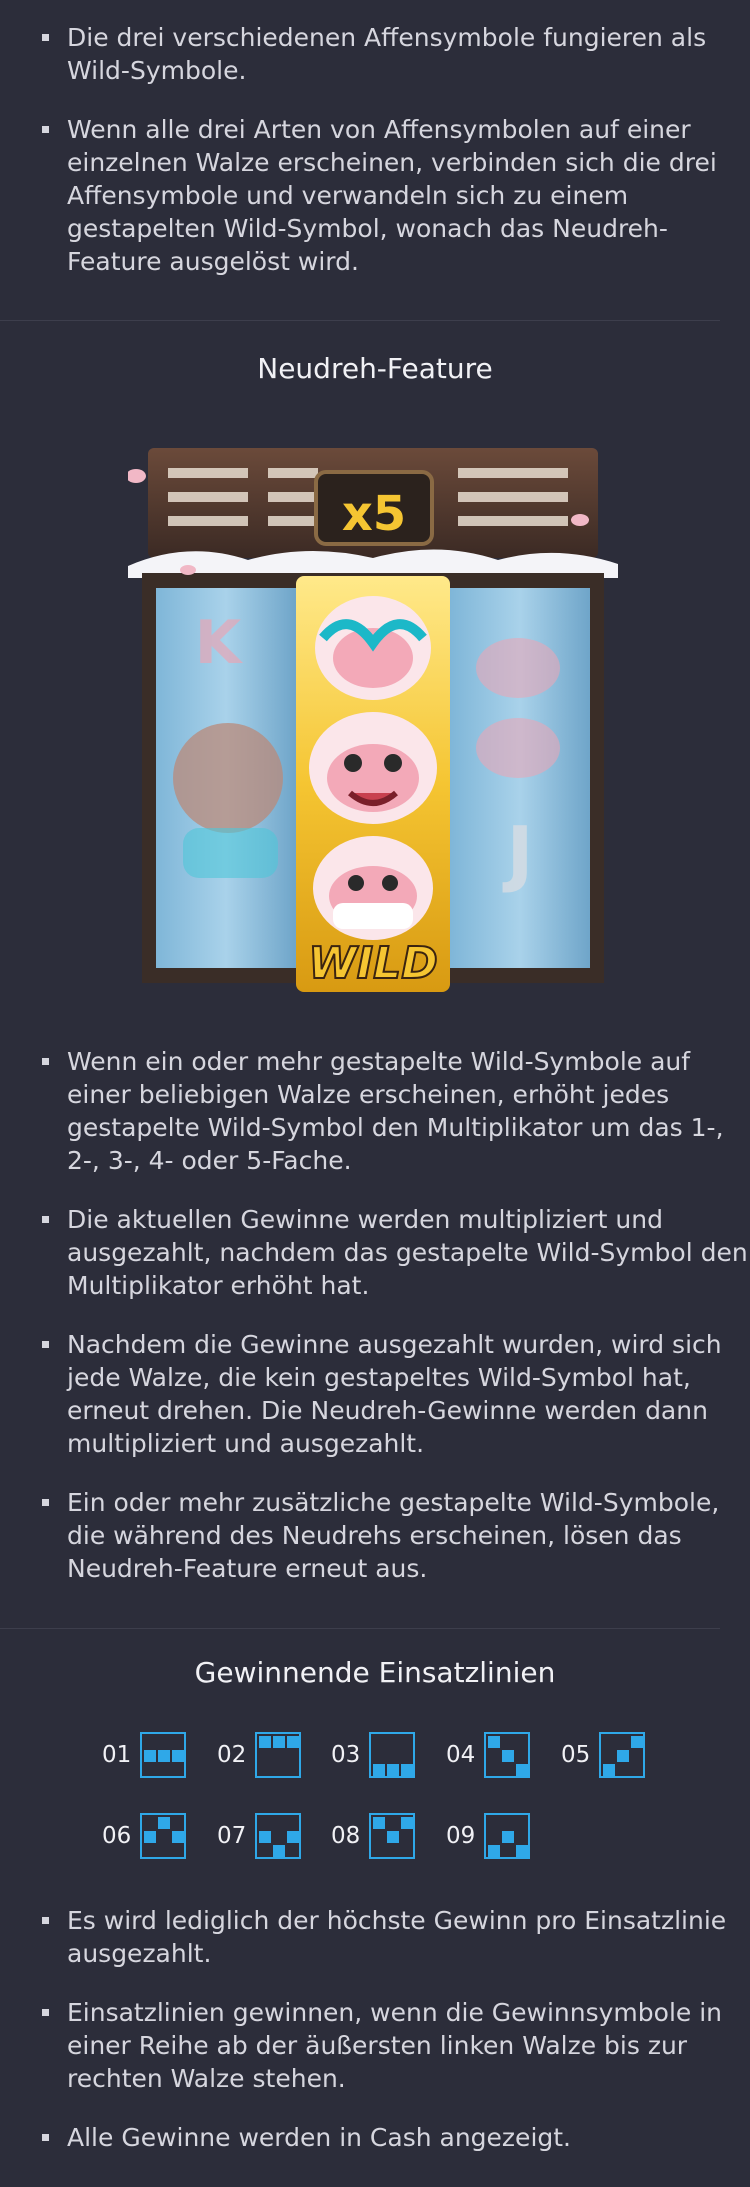 The height and width of the screenshot is (2187, 750). Describe the element at coordinates (461, 1836) in the screenshot. I see `payline-number: 09` at that location.